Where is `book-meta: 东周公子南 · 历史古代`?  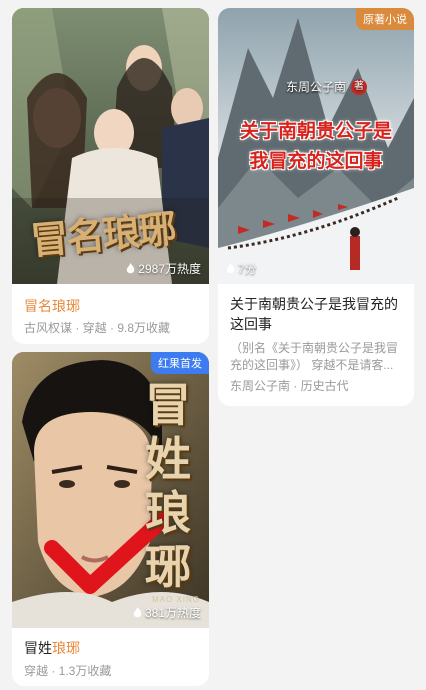 book-meta: 东周公子南 · 历史古代 is located at coordinates (289, 386).